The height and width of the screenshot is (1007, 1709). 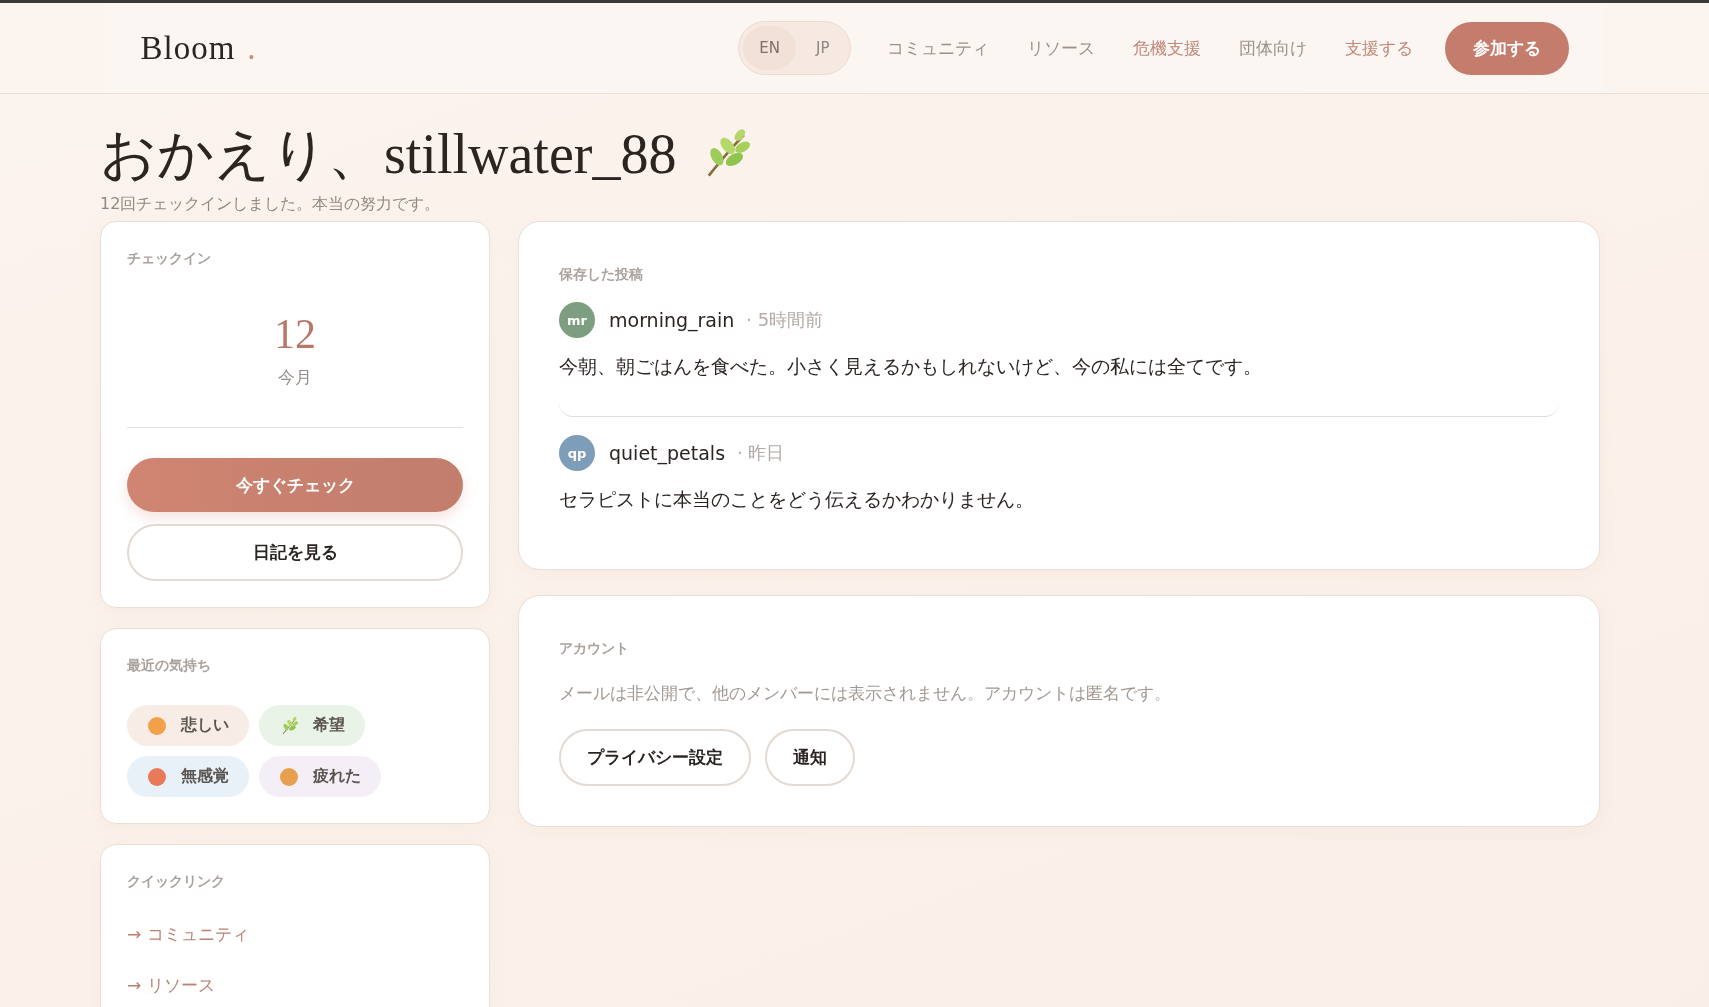 What do you see at coordinates (577, 320) in the screenshot?
I see `avatar: mr` at bounding box center [577, 320].